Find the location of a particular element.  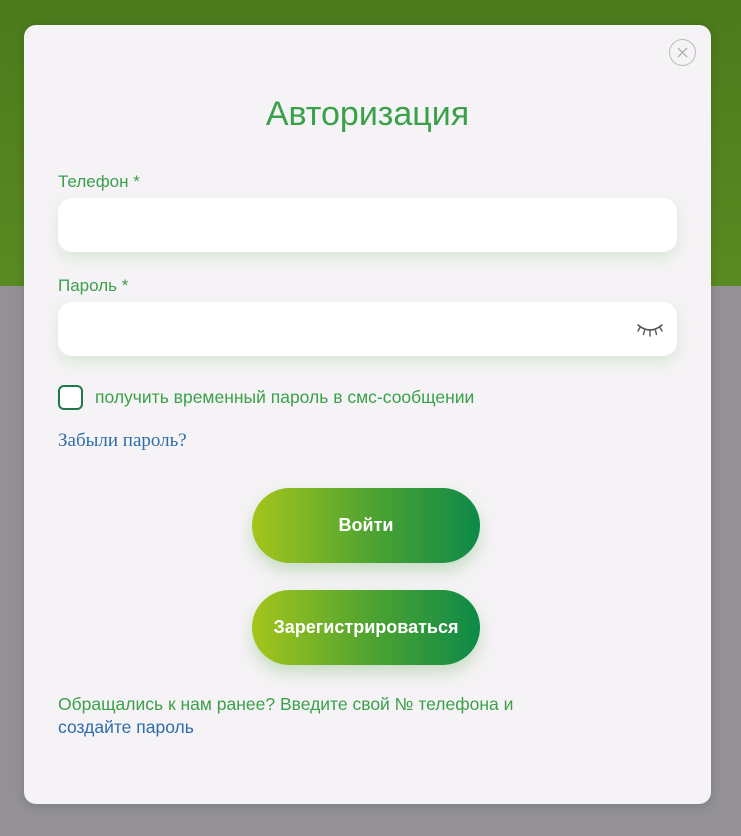

close-button is located at coordinates (682, 52).